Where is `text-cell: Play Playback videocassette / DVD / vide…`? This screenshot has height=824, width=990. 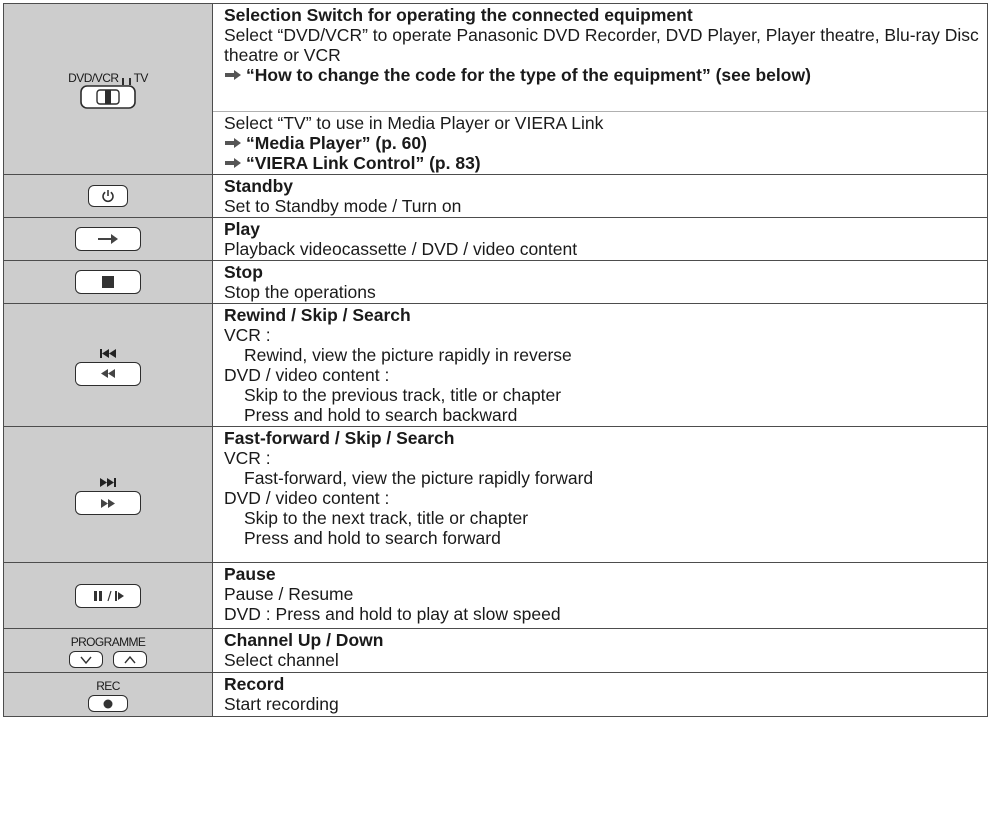 text-cell: Play Playback videocassette / DVD / vide… is located at coordinates (600, 239).